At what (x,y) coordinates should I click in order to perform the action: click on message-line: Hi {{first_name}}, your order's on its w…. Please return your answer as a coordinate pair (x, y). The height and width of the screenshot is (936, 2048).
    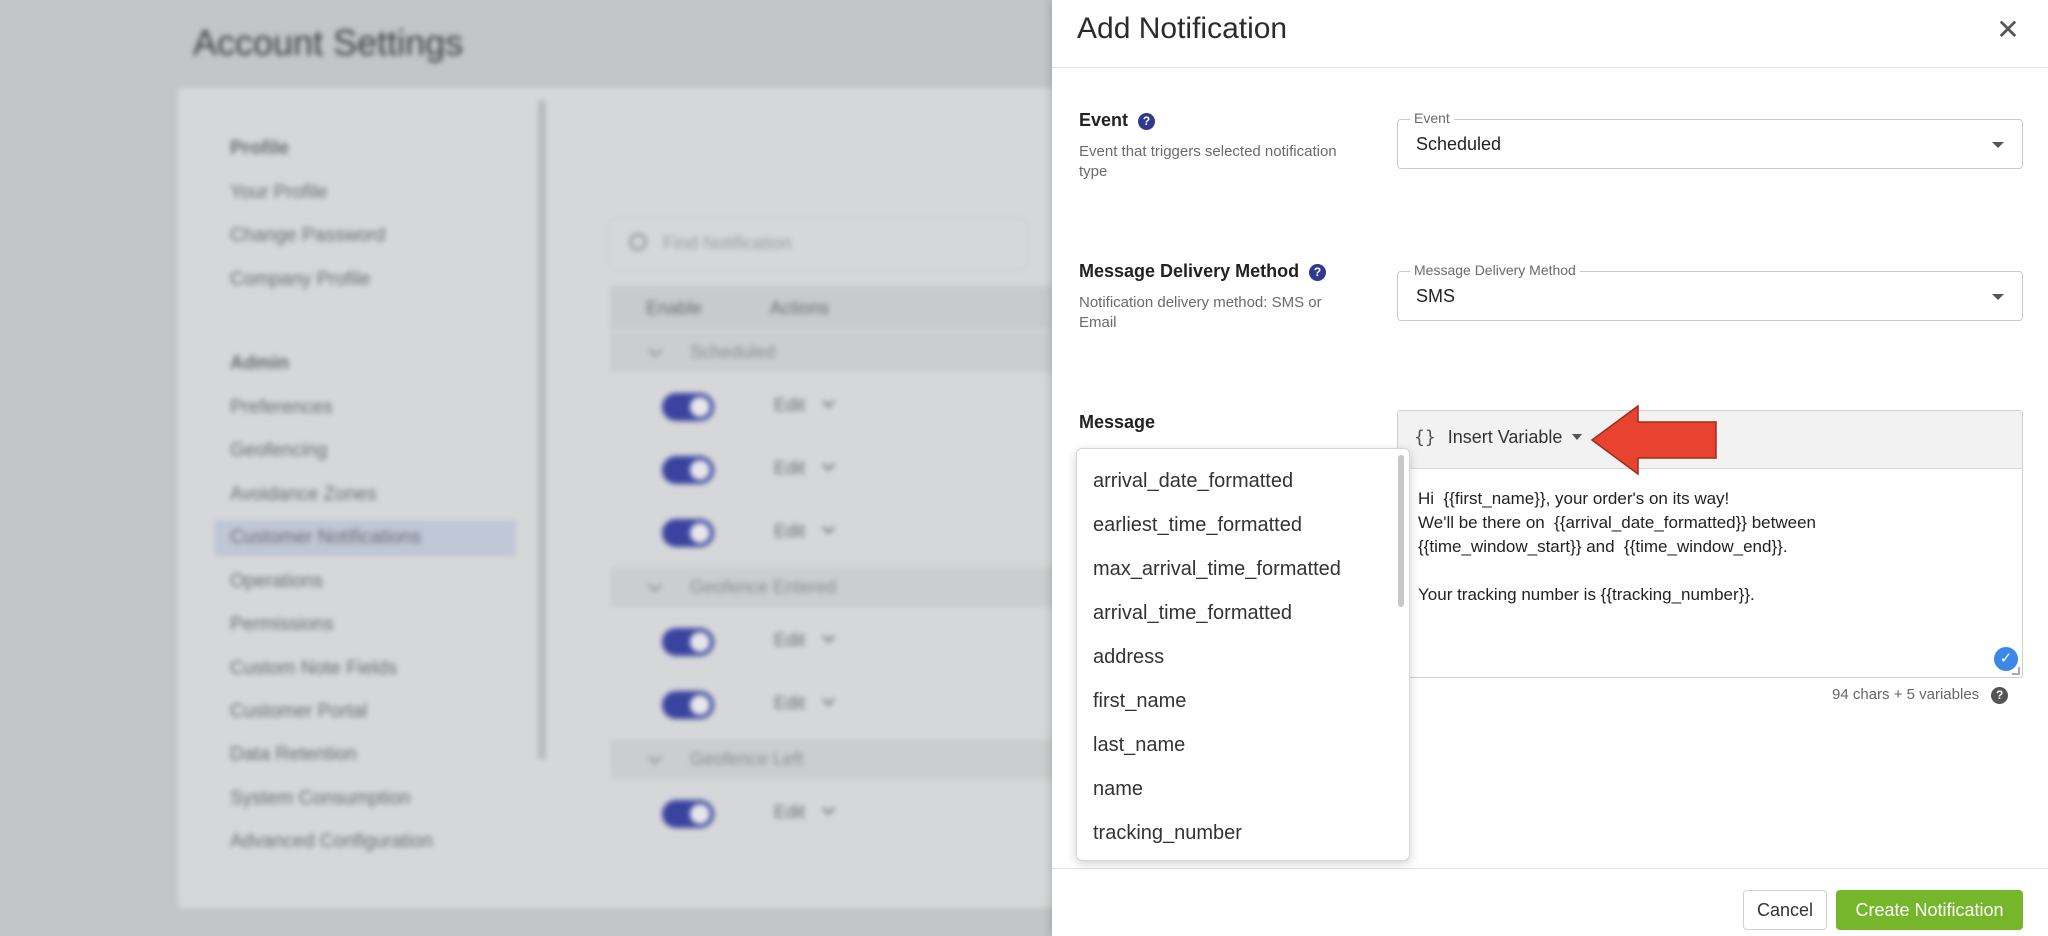
    Looking at the image, I should click on (1574, 498).